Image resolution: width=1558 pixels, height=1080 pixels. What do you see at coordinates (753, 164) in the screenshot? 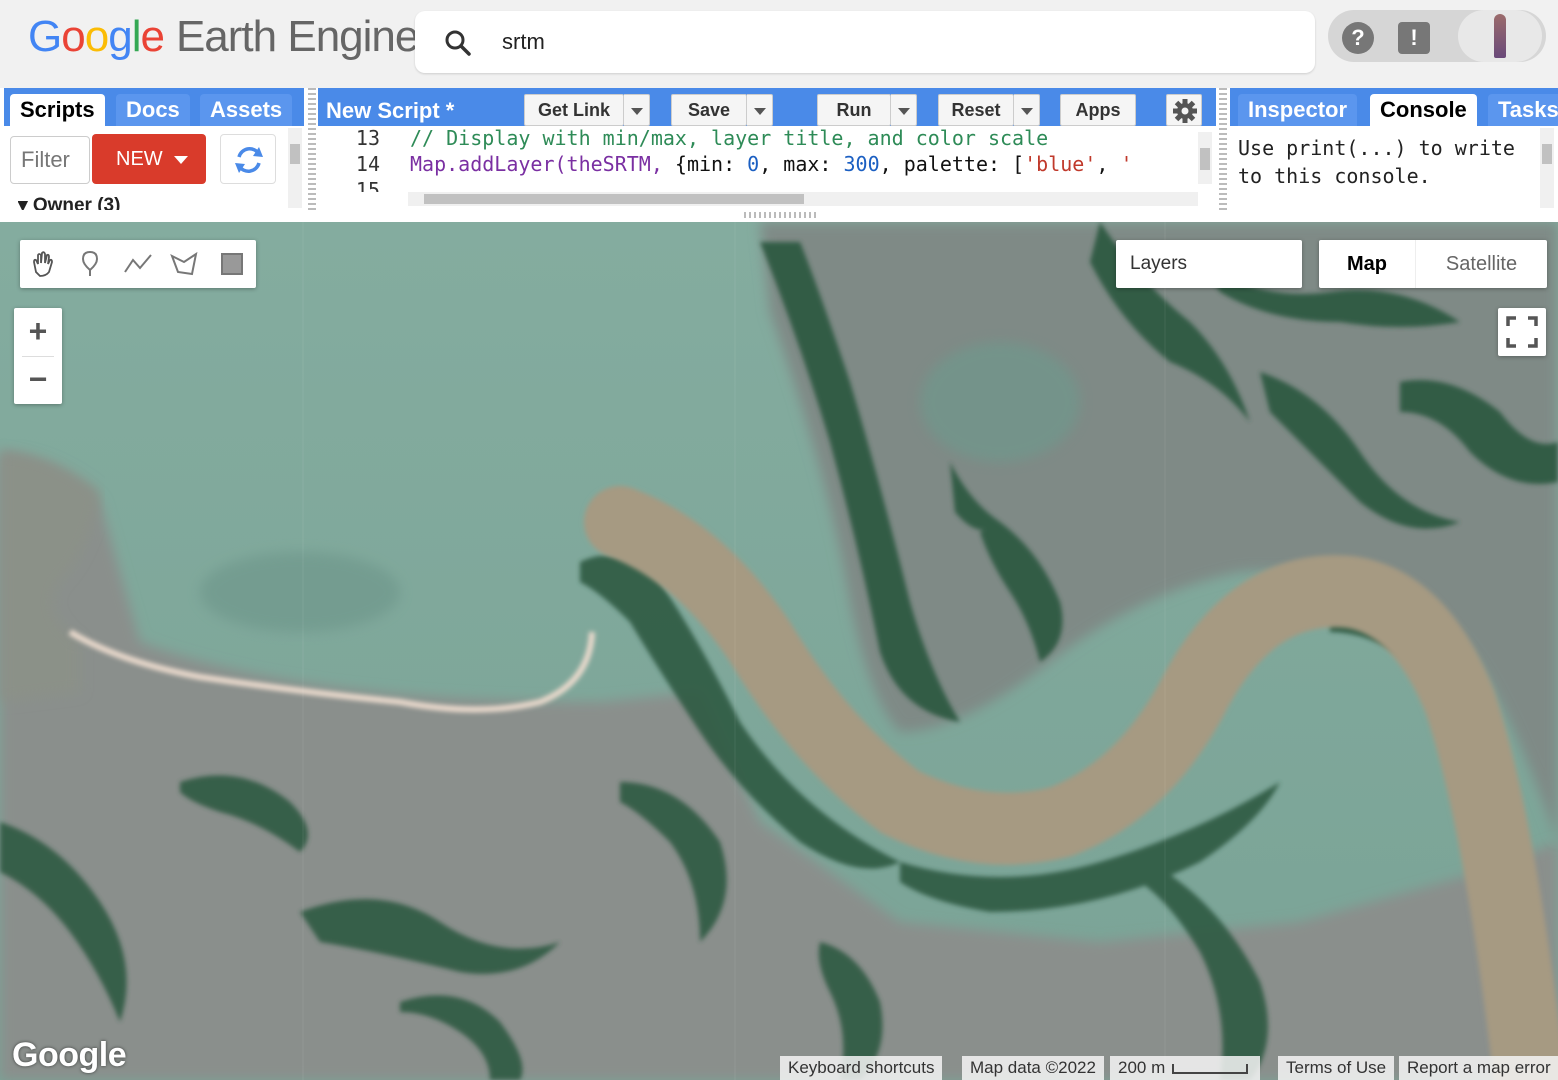
I see `code-token: 0` at bounding box center [753, 164].